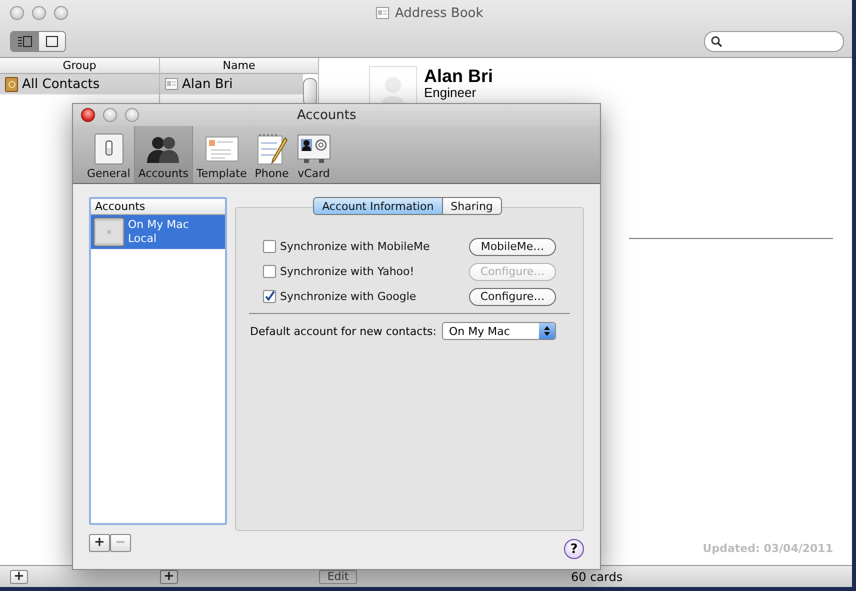  I want to click on preference-tab: Phone, so click(271, 154).